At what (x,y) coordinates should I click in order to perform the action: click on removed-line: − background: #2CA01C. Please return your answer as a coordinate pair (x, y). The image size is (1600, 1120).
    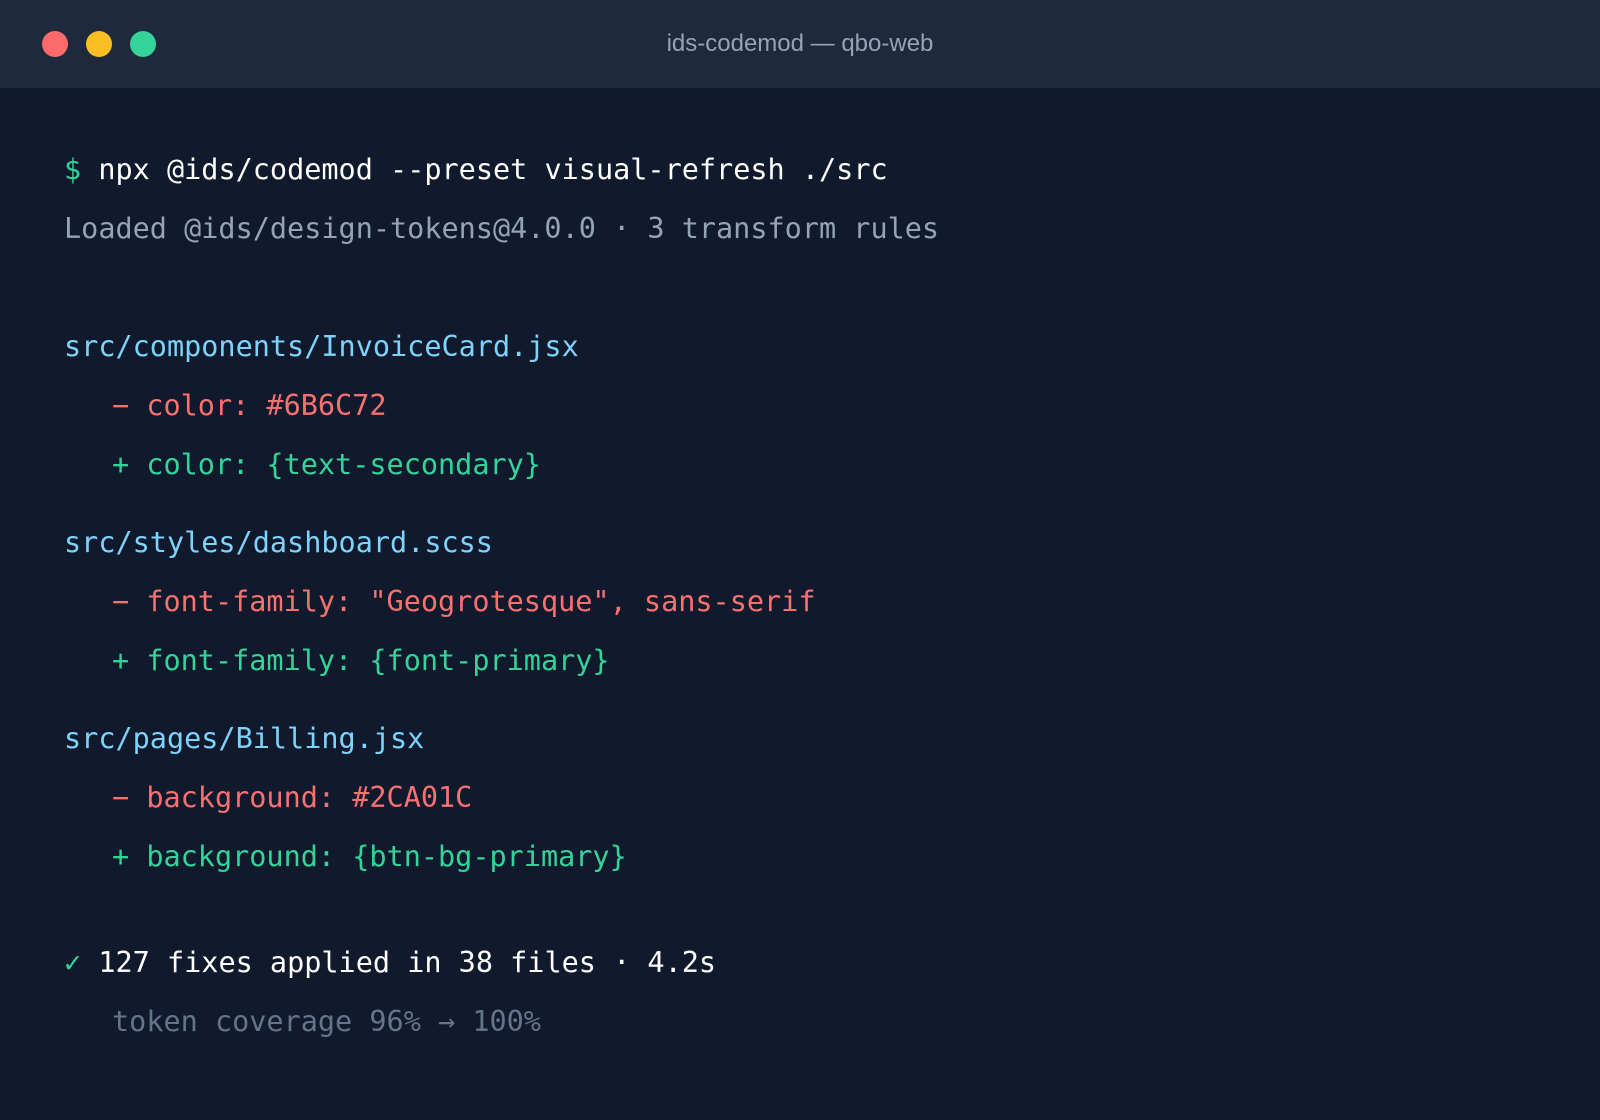
    Looking at the image, I should click on (292, 797).